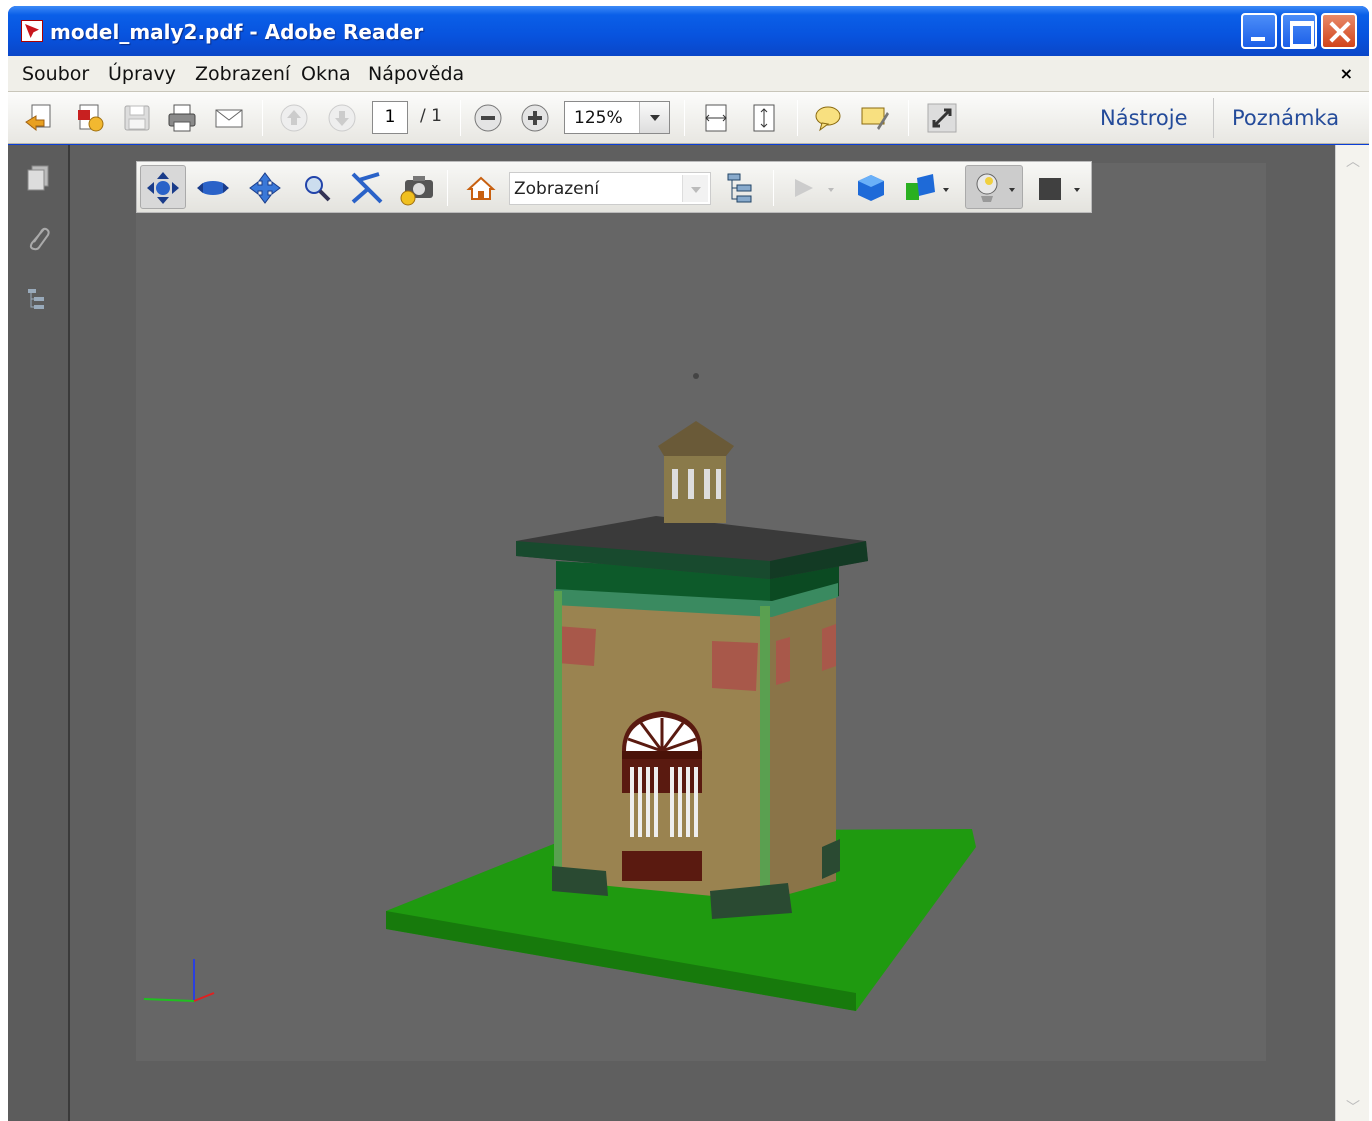  I want to click on minimize-button, so click(1259, 31).